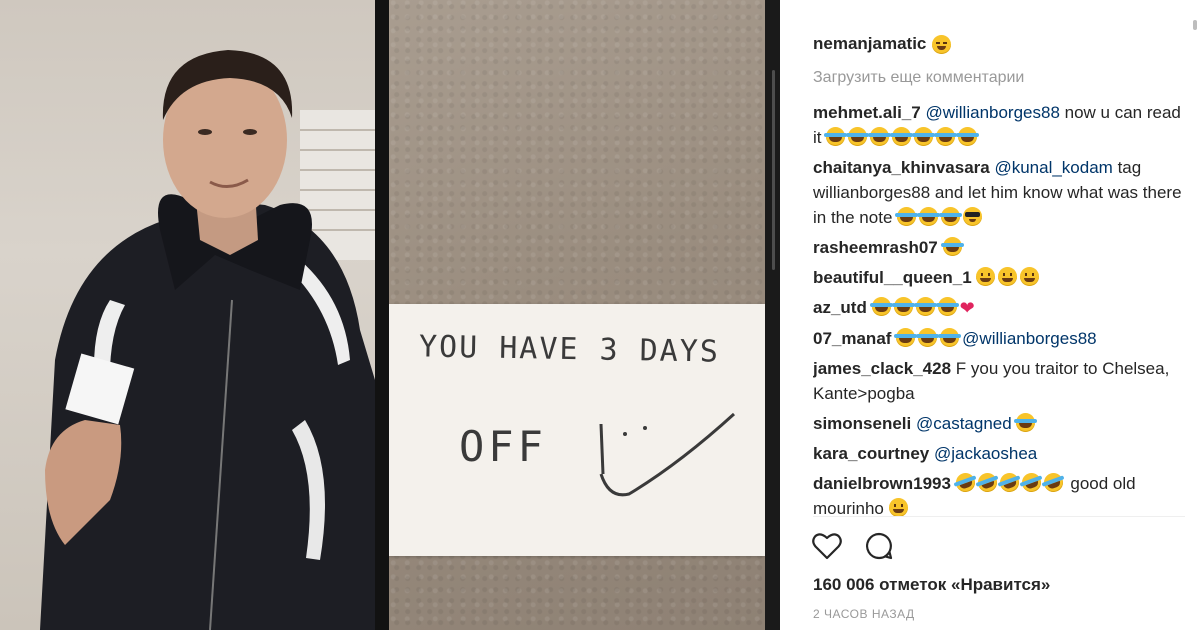  What do you see at coordinates (867, 112) in the screenshot?
I see `comment-username: mehmet.ali_7` at bounding box center [867, 112].